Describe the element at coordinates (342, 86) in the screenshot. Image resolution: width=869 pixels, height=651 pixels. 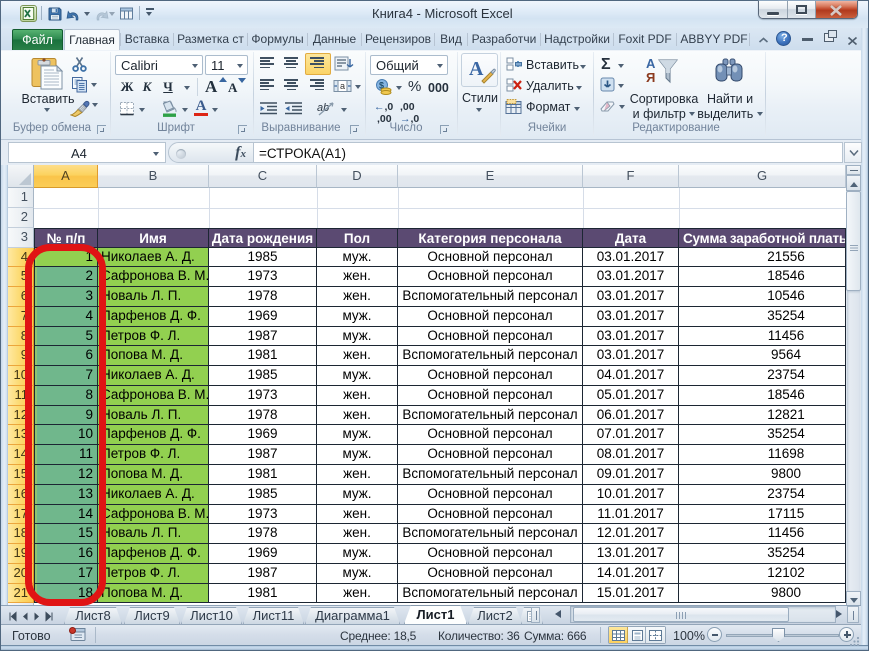
I see `svg-text: a` at that location.